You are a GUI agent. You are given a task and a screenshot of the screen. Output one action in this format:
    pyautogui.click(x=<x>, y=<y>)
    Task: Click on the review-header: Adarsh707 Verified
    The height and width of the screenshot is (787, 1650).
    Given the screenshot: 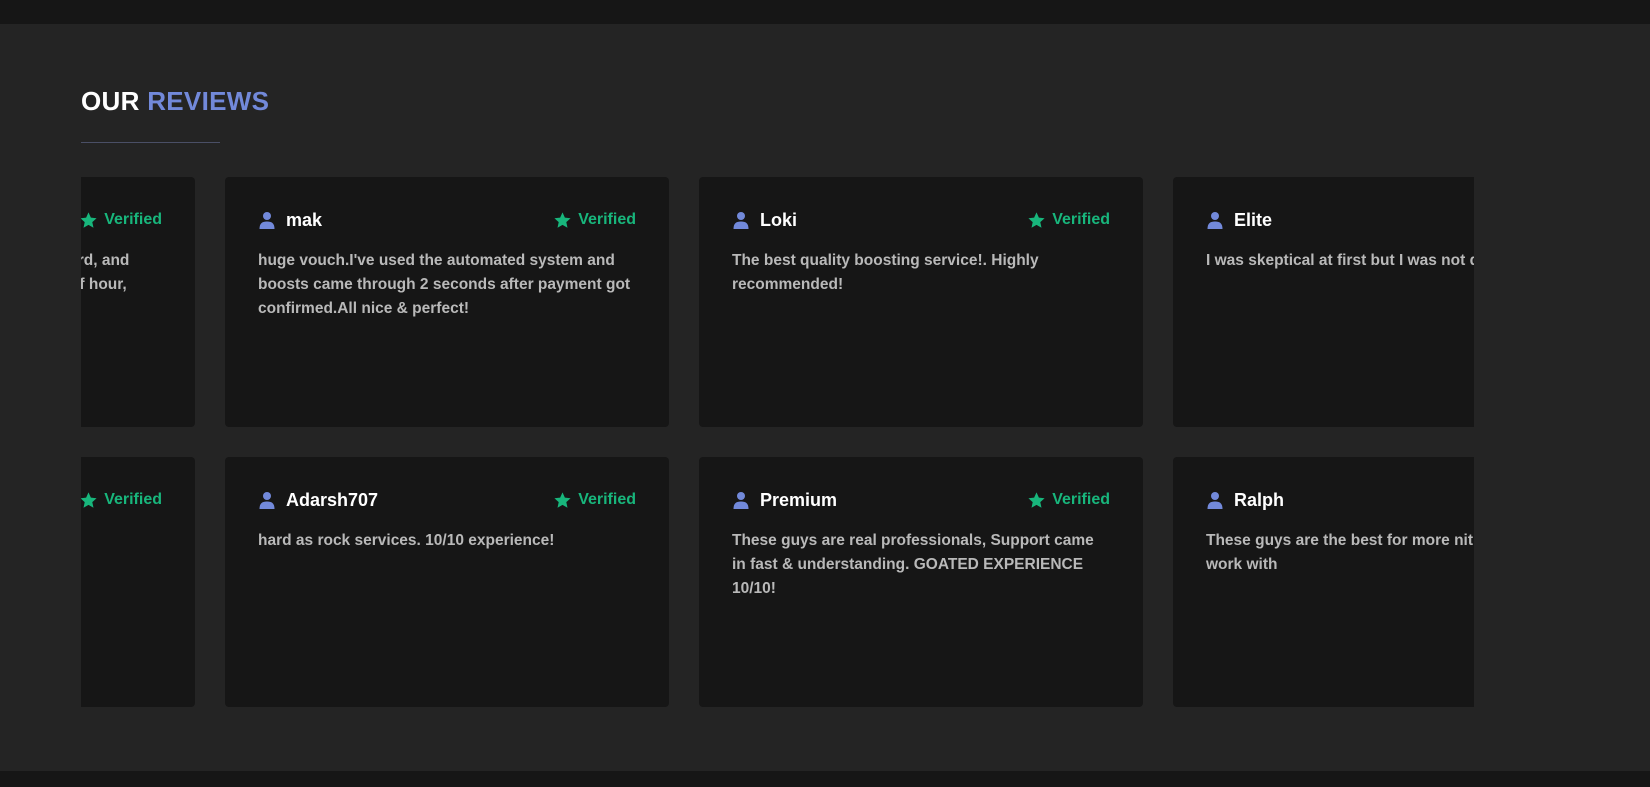 What is the action you would take?
    pyautogui.click(x=447, y=500)
    